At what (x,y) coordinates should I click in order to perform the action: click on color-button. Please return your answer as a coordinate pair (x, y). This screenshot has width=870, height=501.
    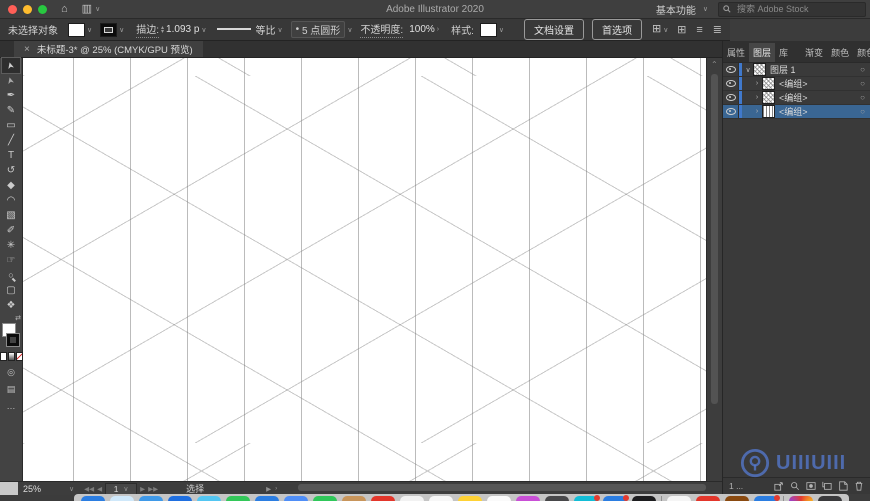
    Looking at the image, I should click on (3, 356).